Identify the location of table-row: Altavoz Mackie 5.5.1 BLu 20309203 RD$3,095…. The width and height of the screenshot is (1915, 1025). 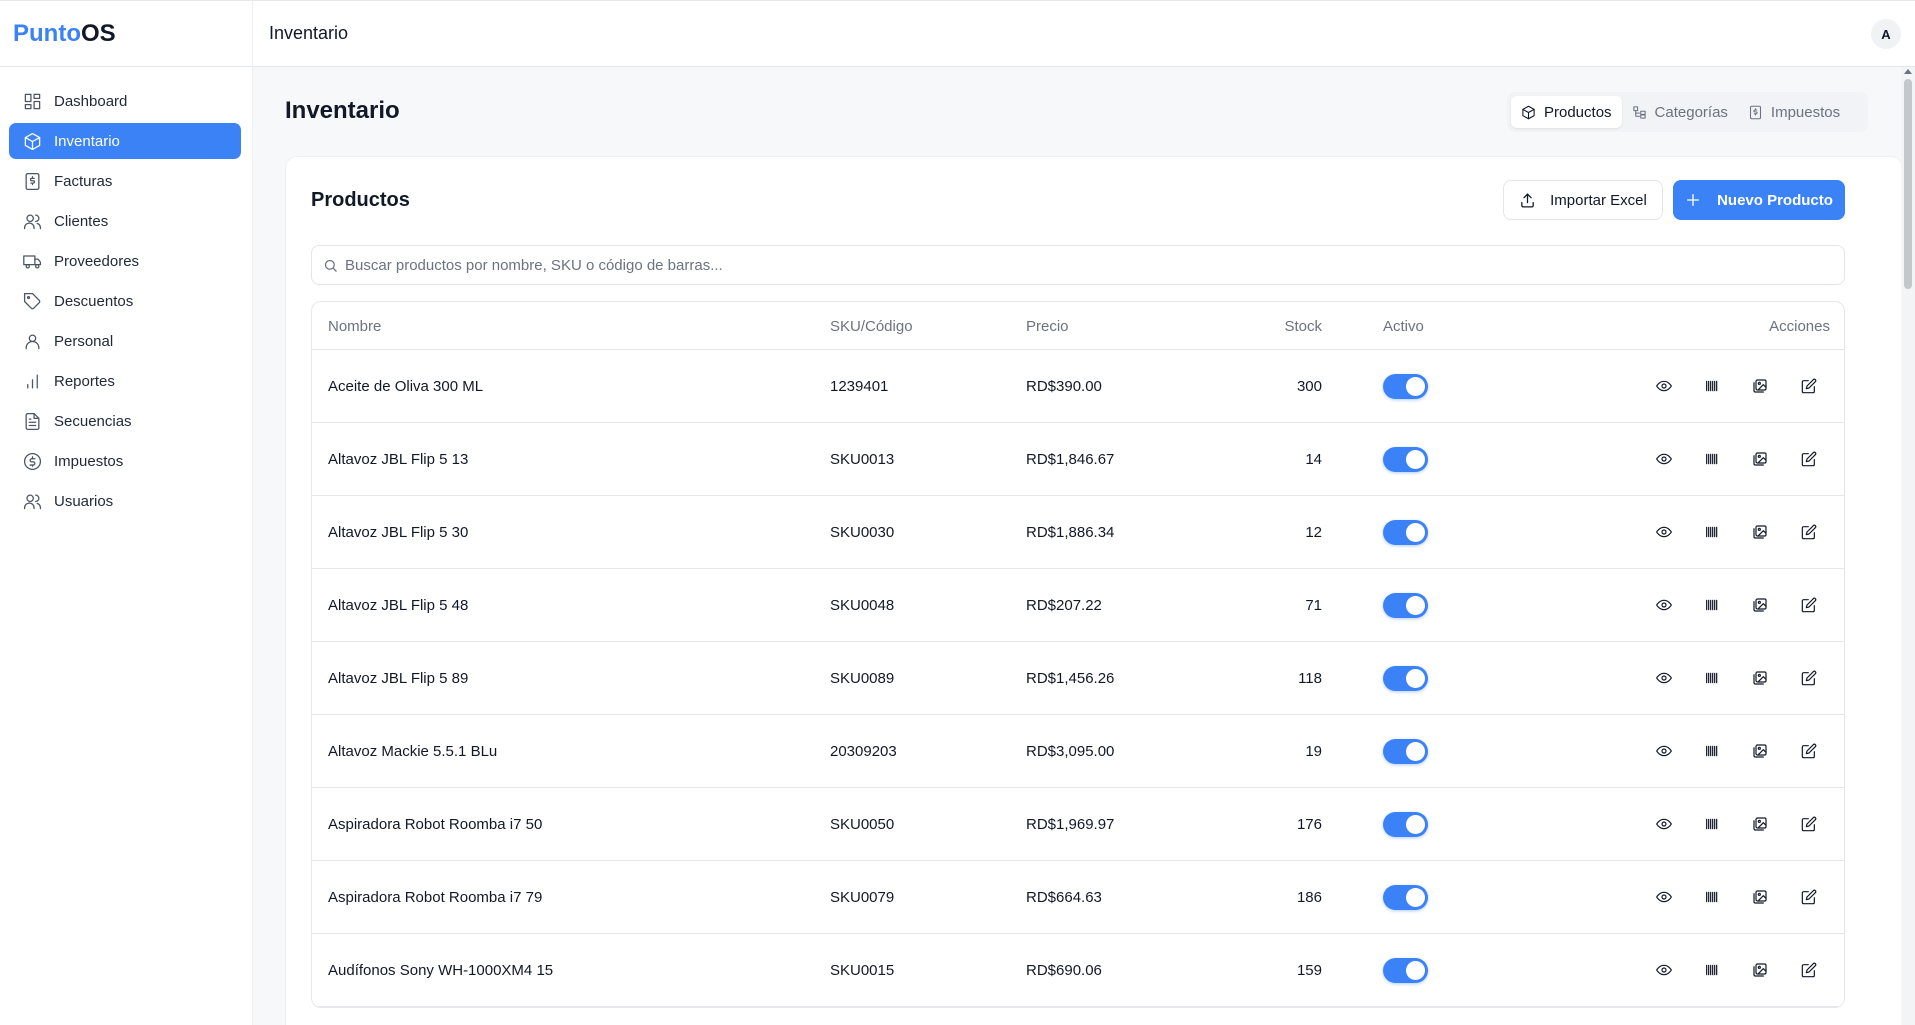
(1078, 751).